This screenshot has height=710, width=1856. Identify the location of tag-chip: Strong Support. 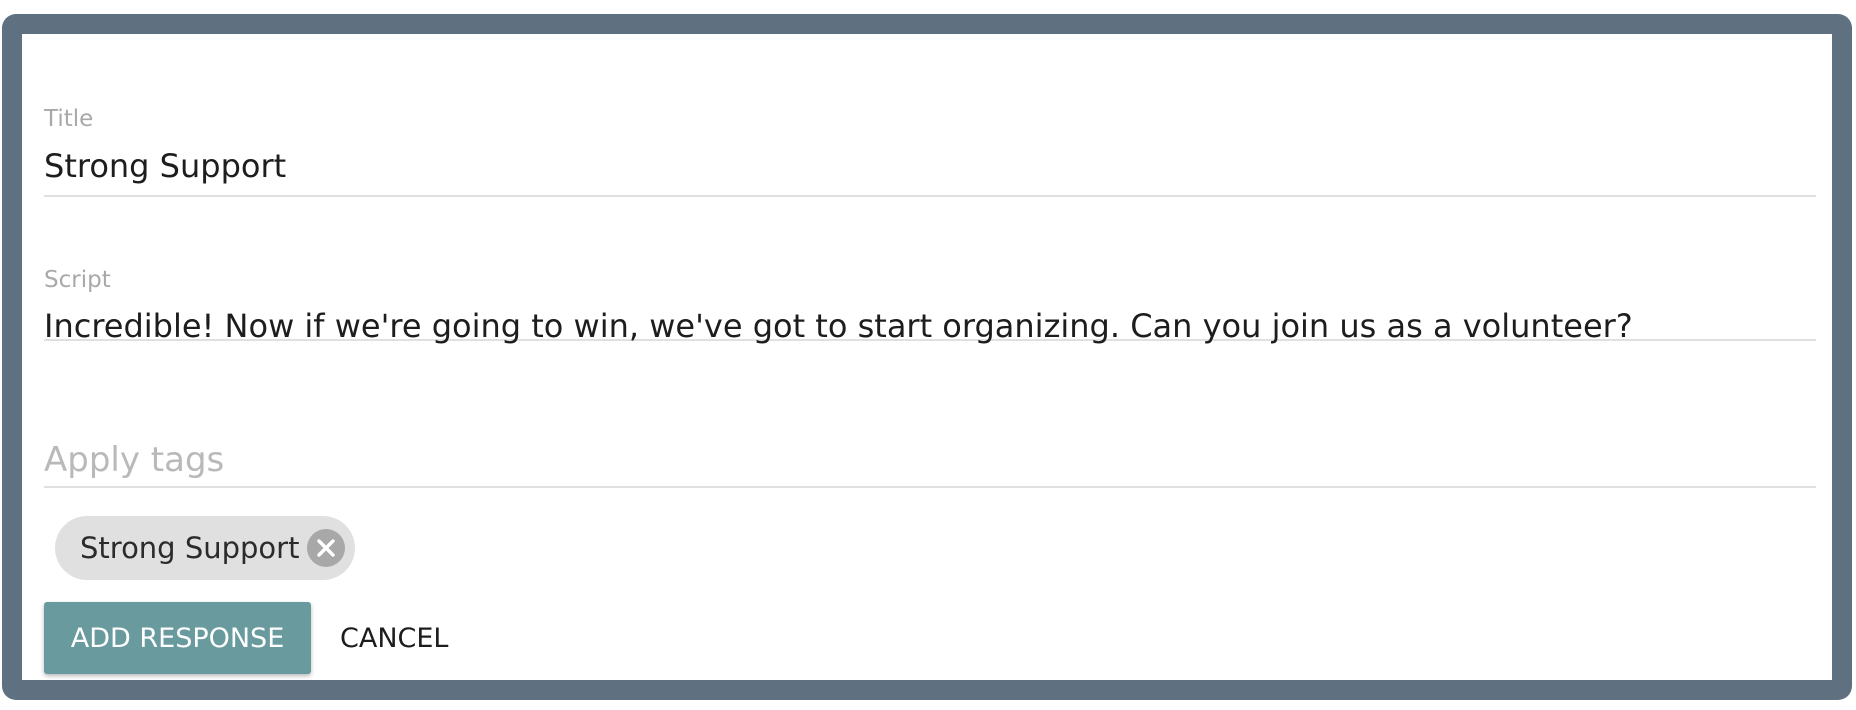
(205, 548).